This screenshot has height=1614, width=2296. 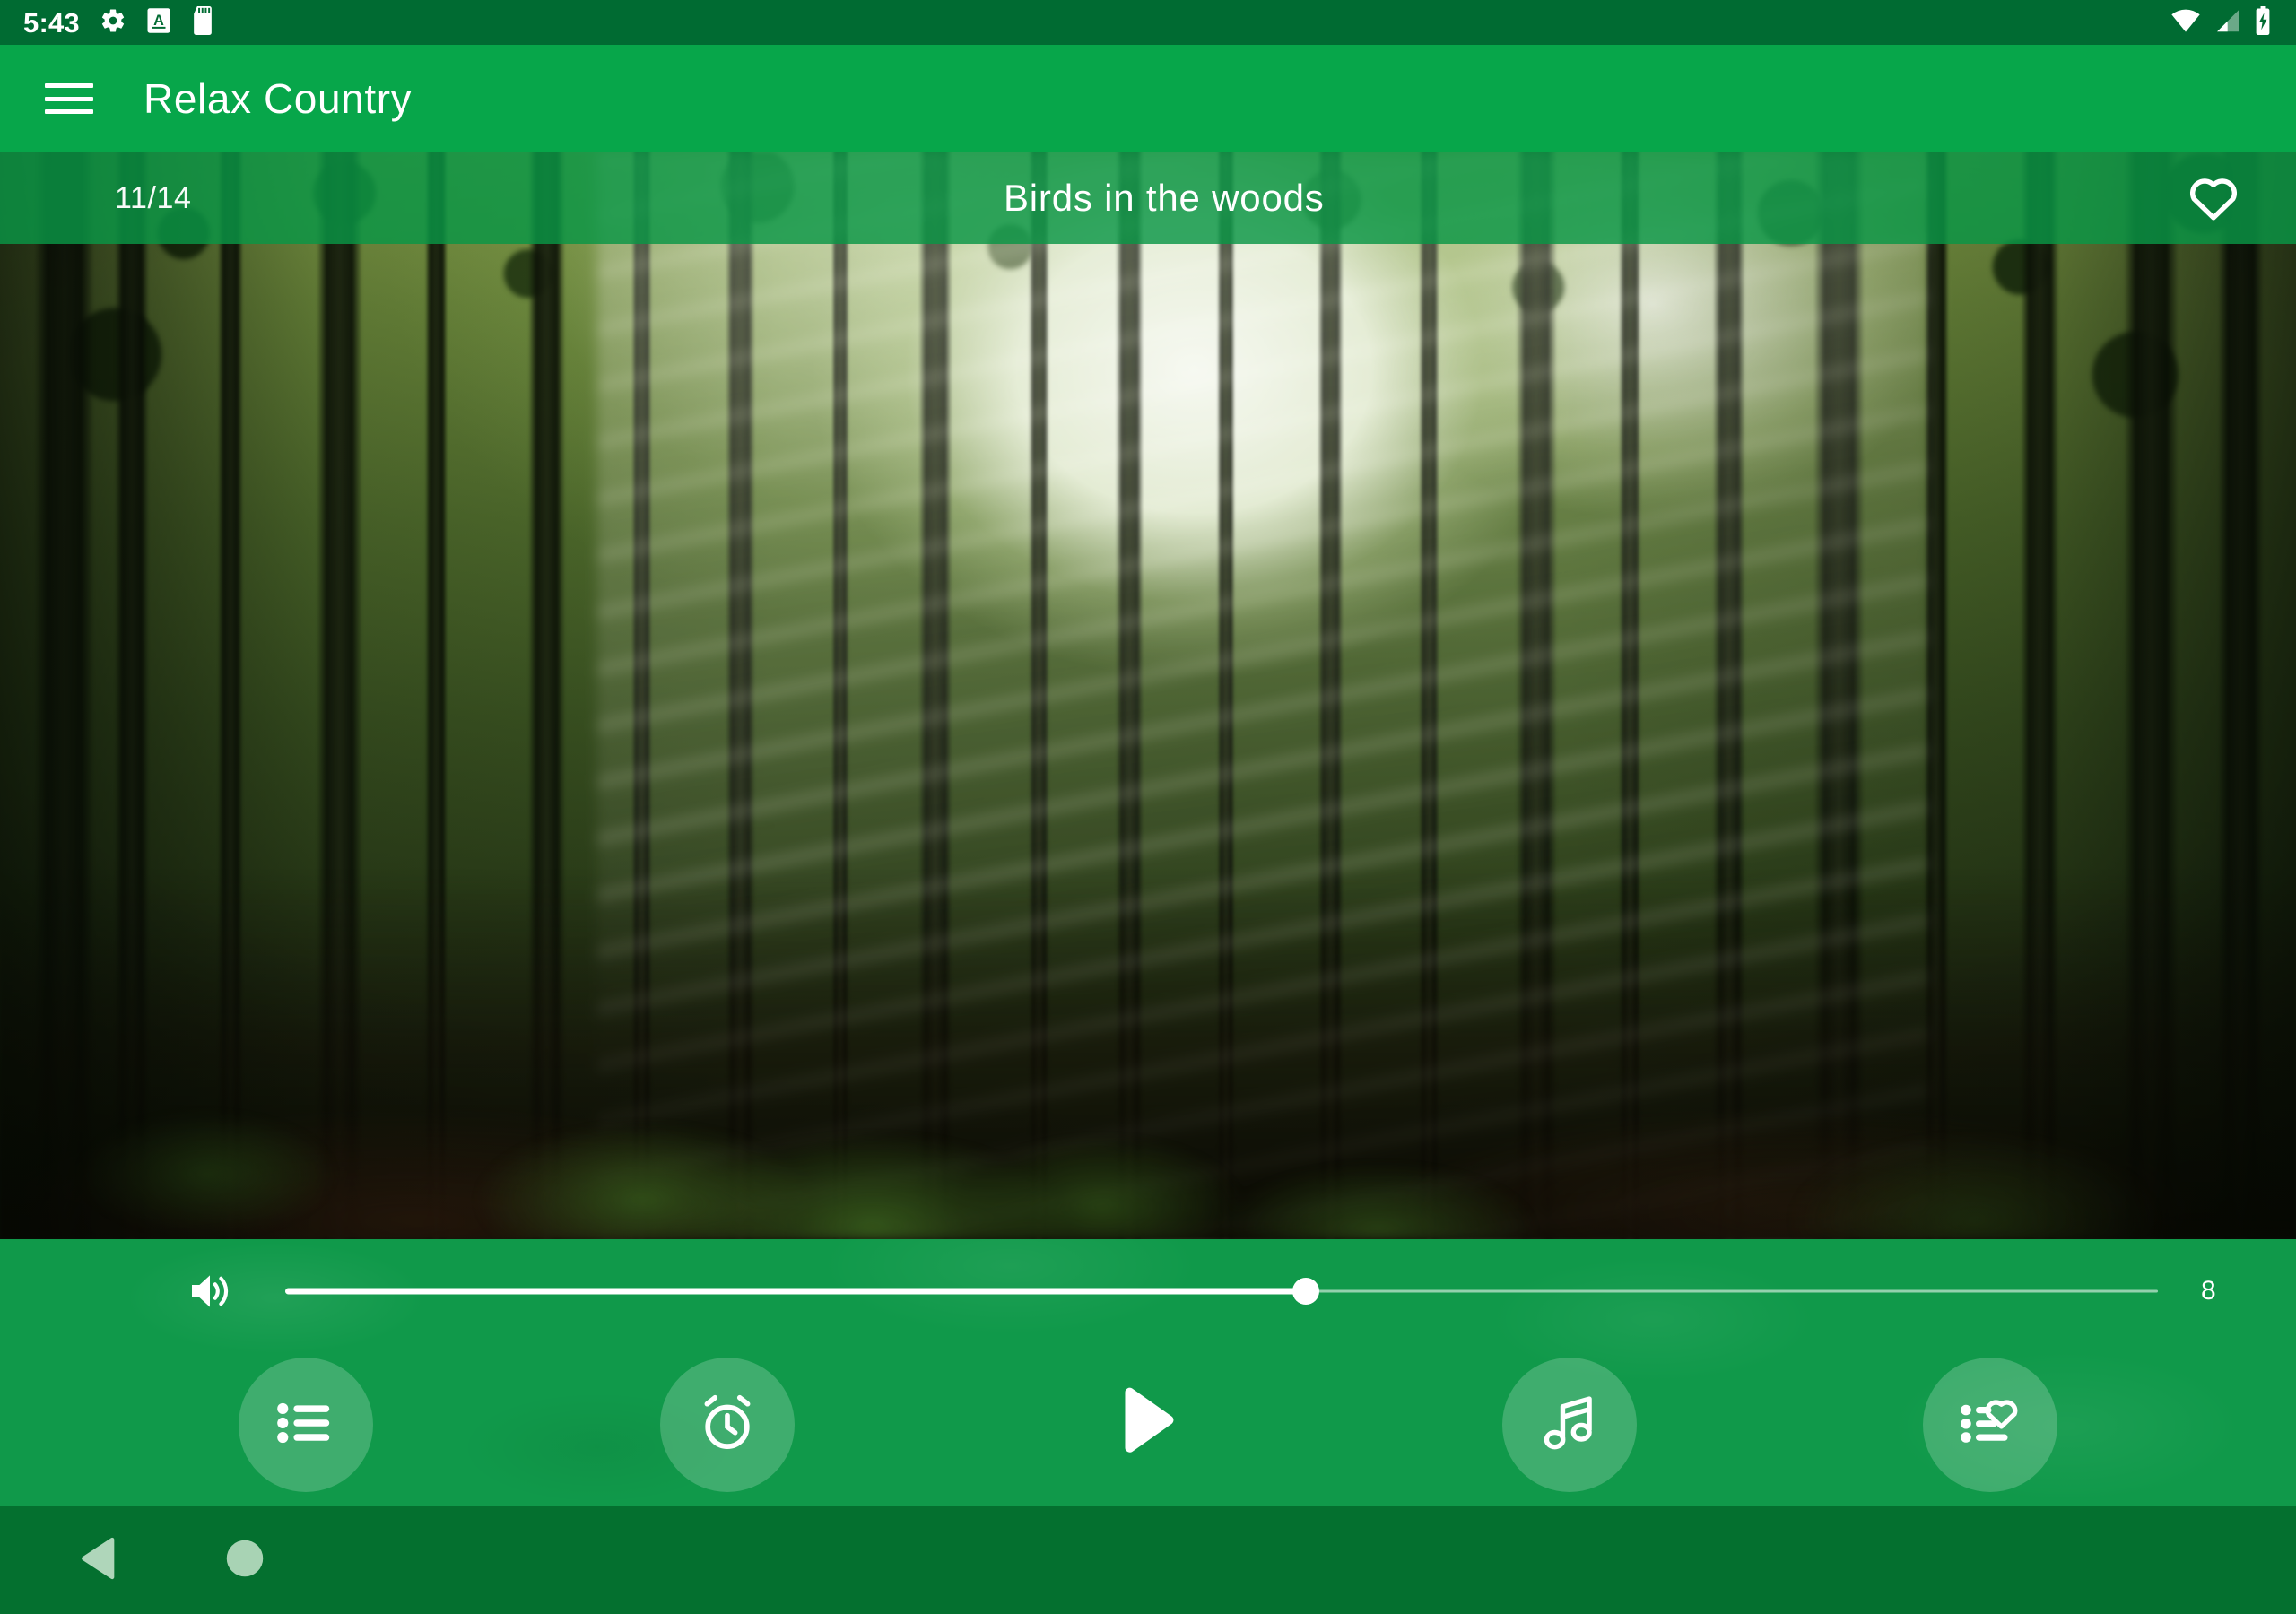 I want to click on status-bar-left: 5:43 A, so click(x=118, y=22).